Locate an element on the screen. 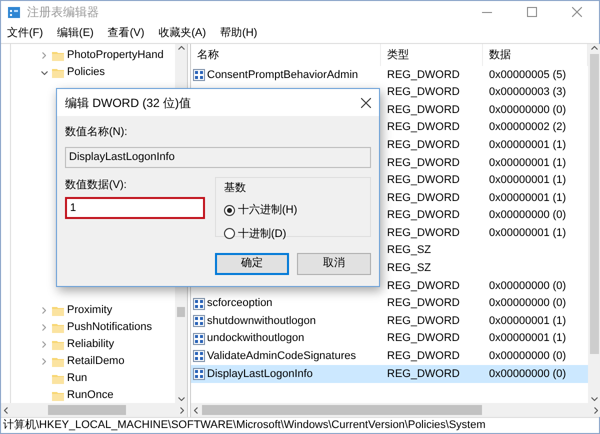 This screenshot has width=600, height=434. table-cell: 0x00000005 (5) is located at coordinates (527, 74).